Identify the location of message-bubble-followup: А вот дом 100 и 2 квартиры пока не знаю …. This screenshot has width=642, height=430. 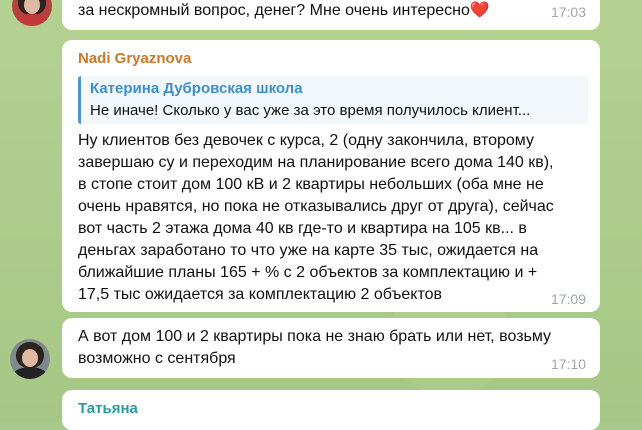
(331, 348).